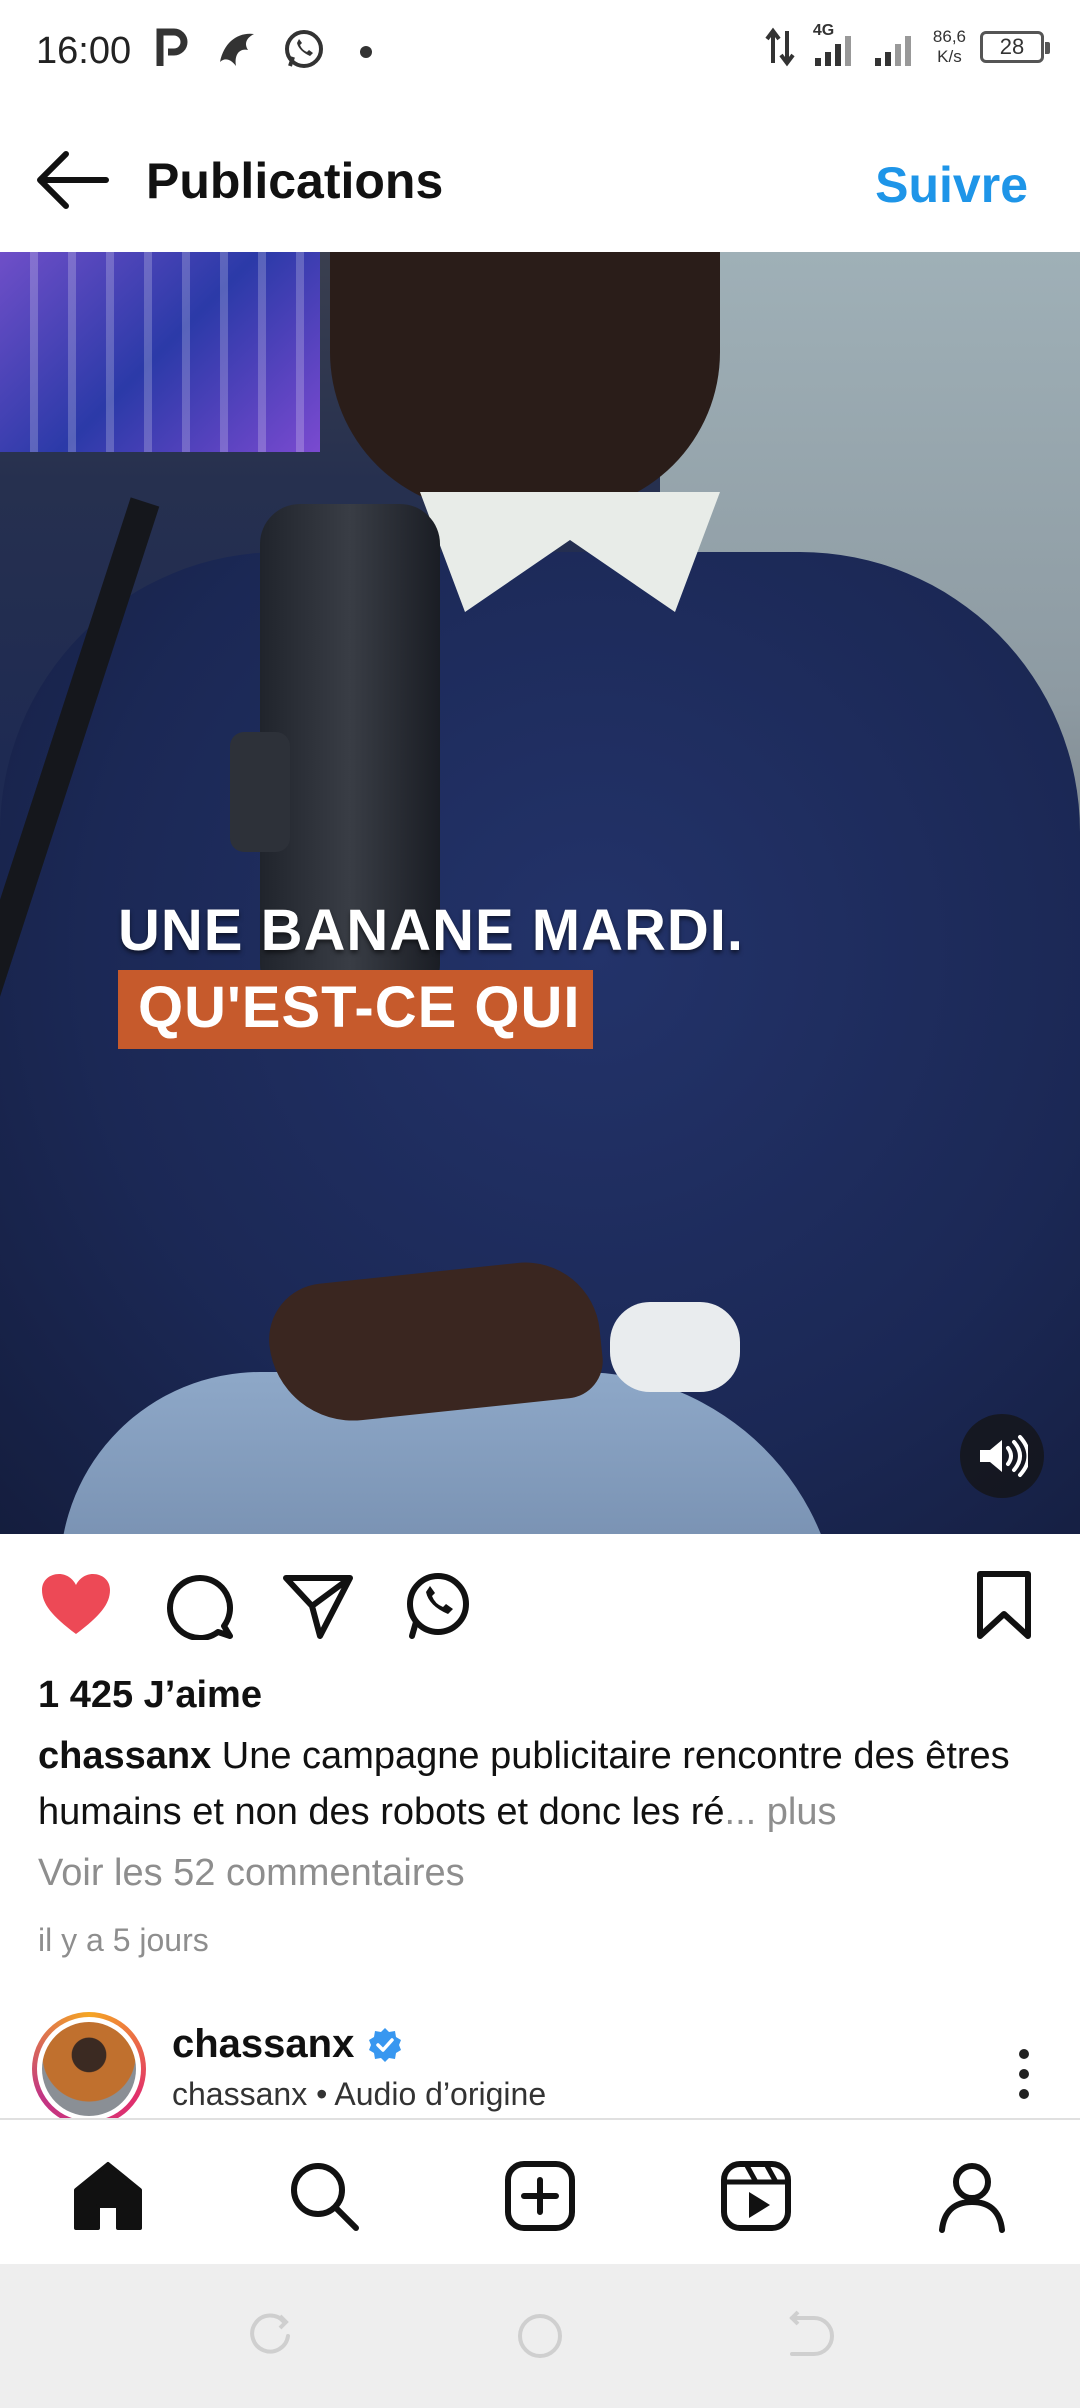  What do you see at coordinates (972, 2196) in the screenshot?
I see `profile-icon` at bounding box center [972, 2196].